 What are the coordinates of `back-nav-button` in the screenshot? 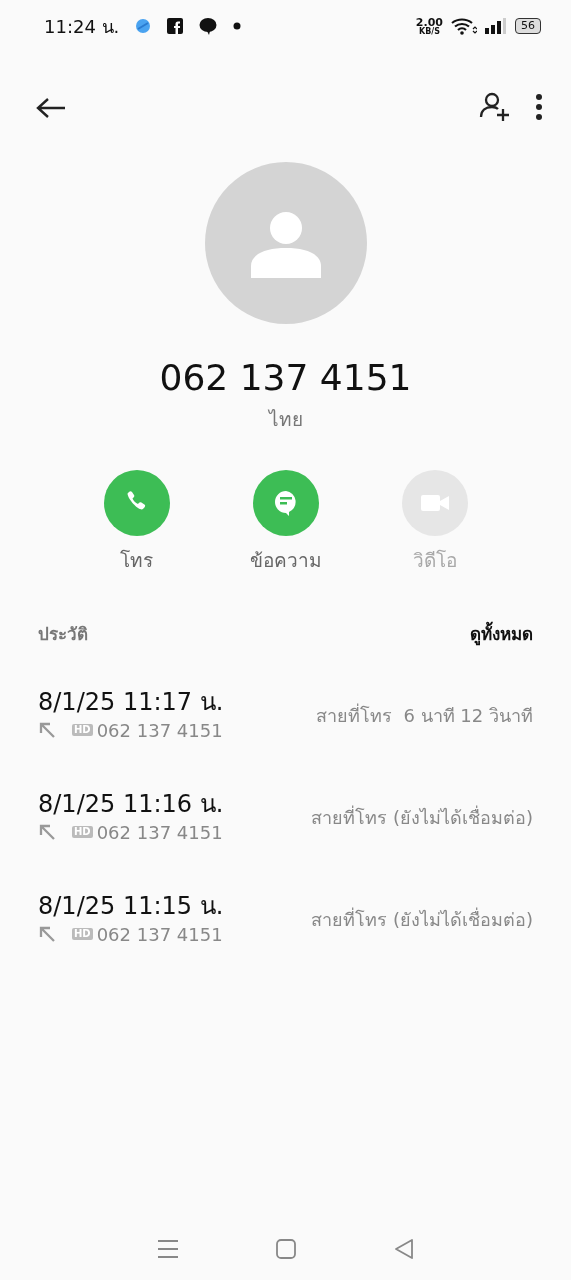 It's located at (403, 1248).